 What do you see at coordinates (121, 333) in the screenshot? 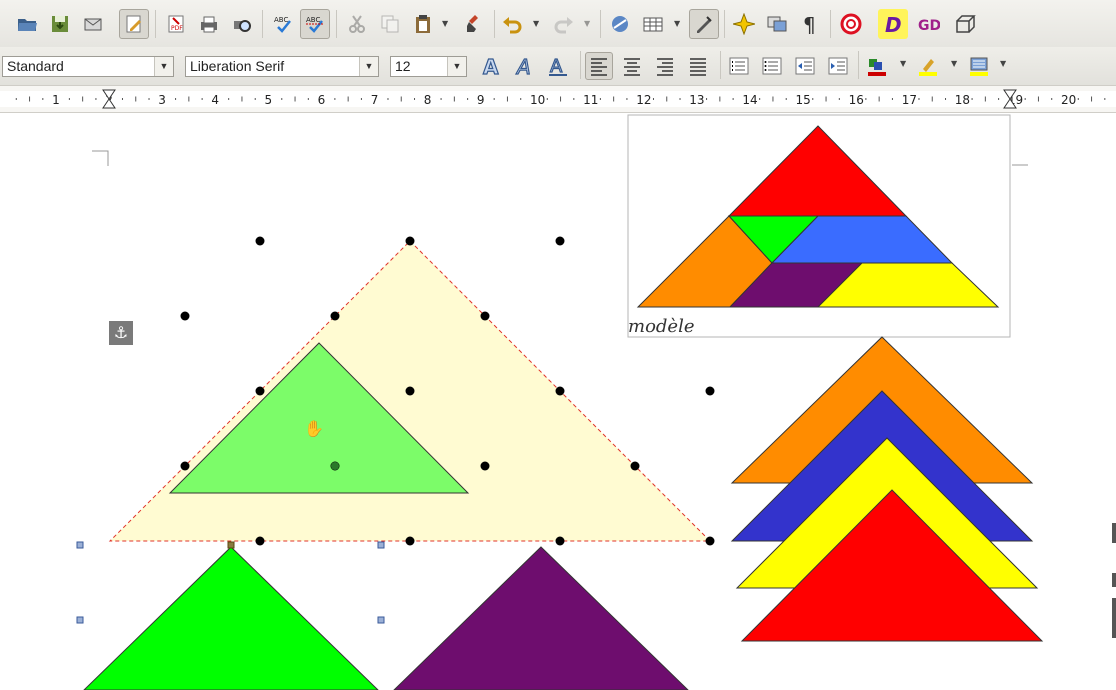
I see `anchor-icon: ⚓` at bounding box center [121, 333].